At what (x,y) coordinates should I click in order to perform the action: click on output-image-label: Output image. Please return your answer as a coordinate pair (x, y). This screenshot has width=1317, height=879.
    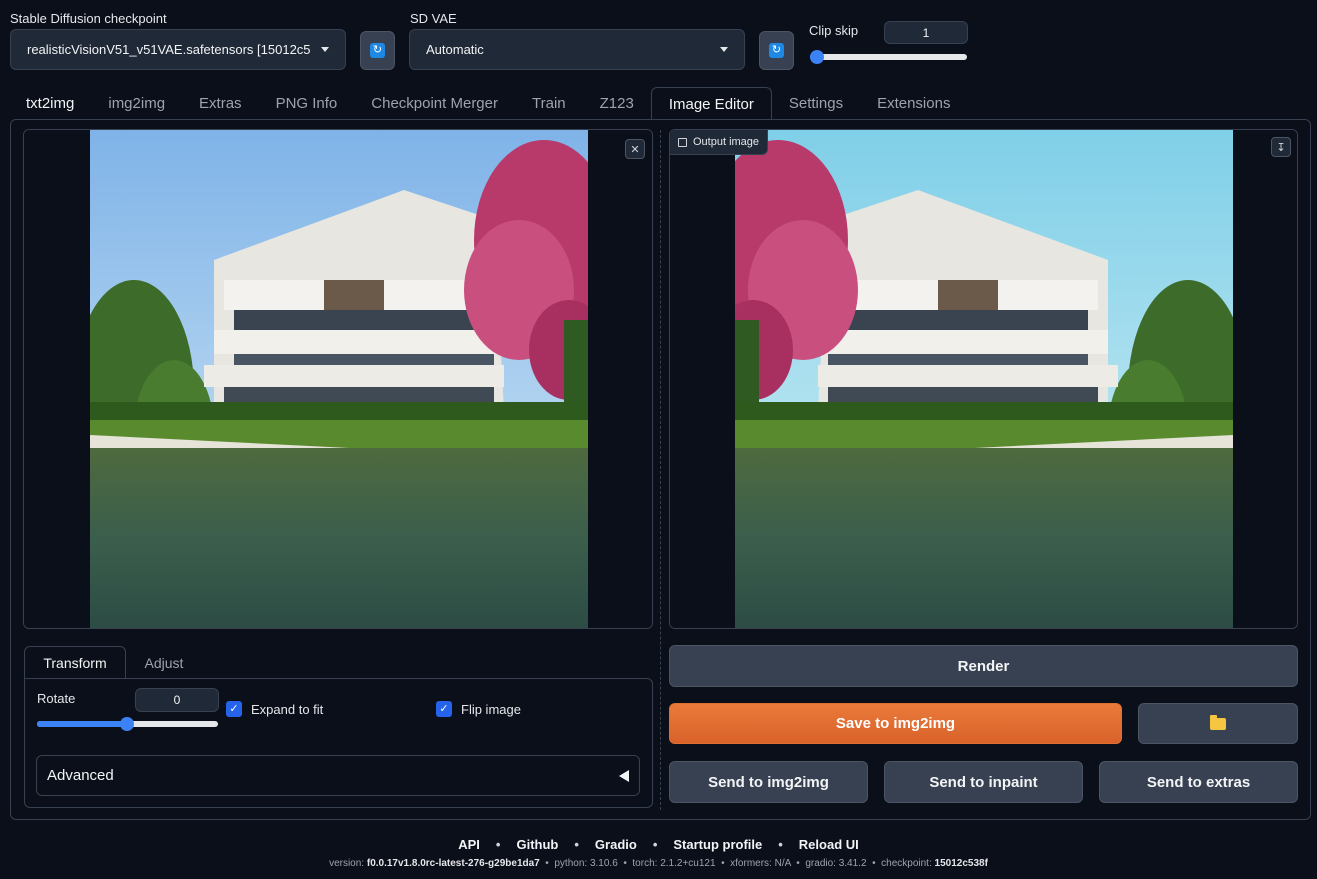
    Looking at the image, I should click on (719, 142).